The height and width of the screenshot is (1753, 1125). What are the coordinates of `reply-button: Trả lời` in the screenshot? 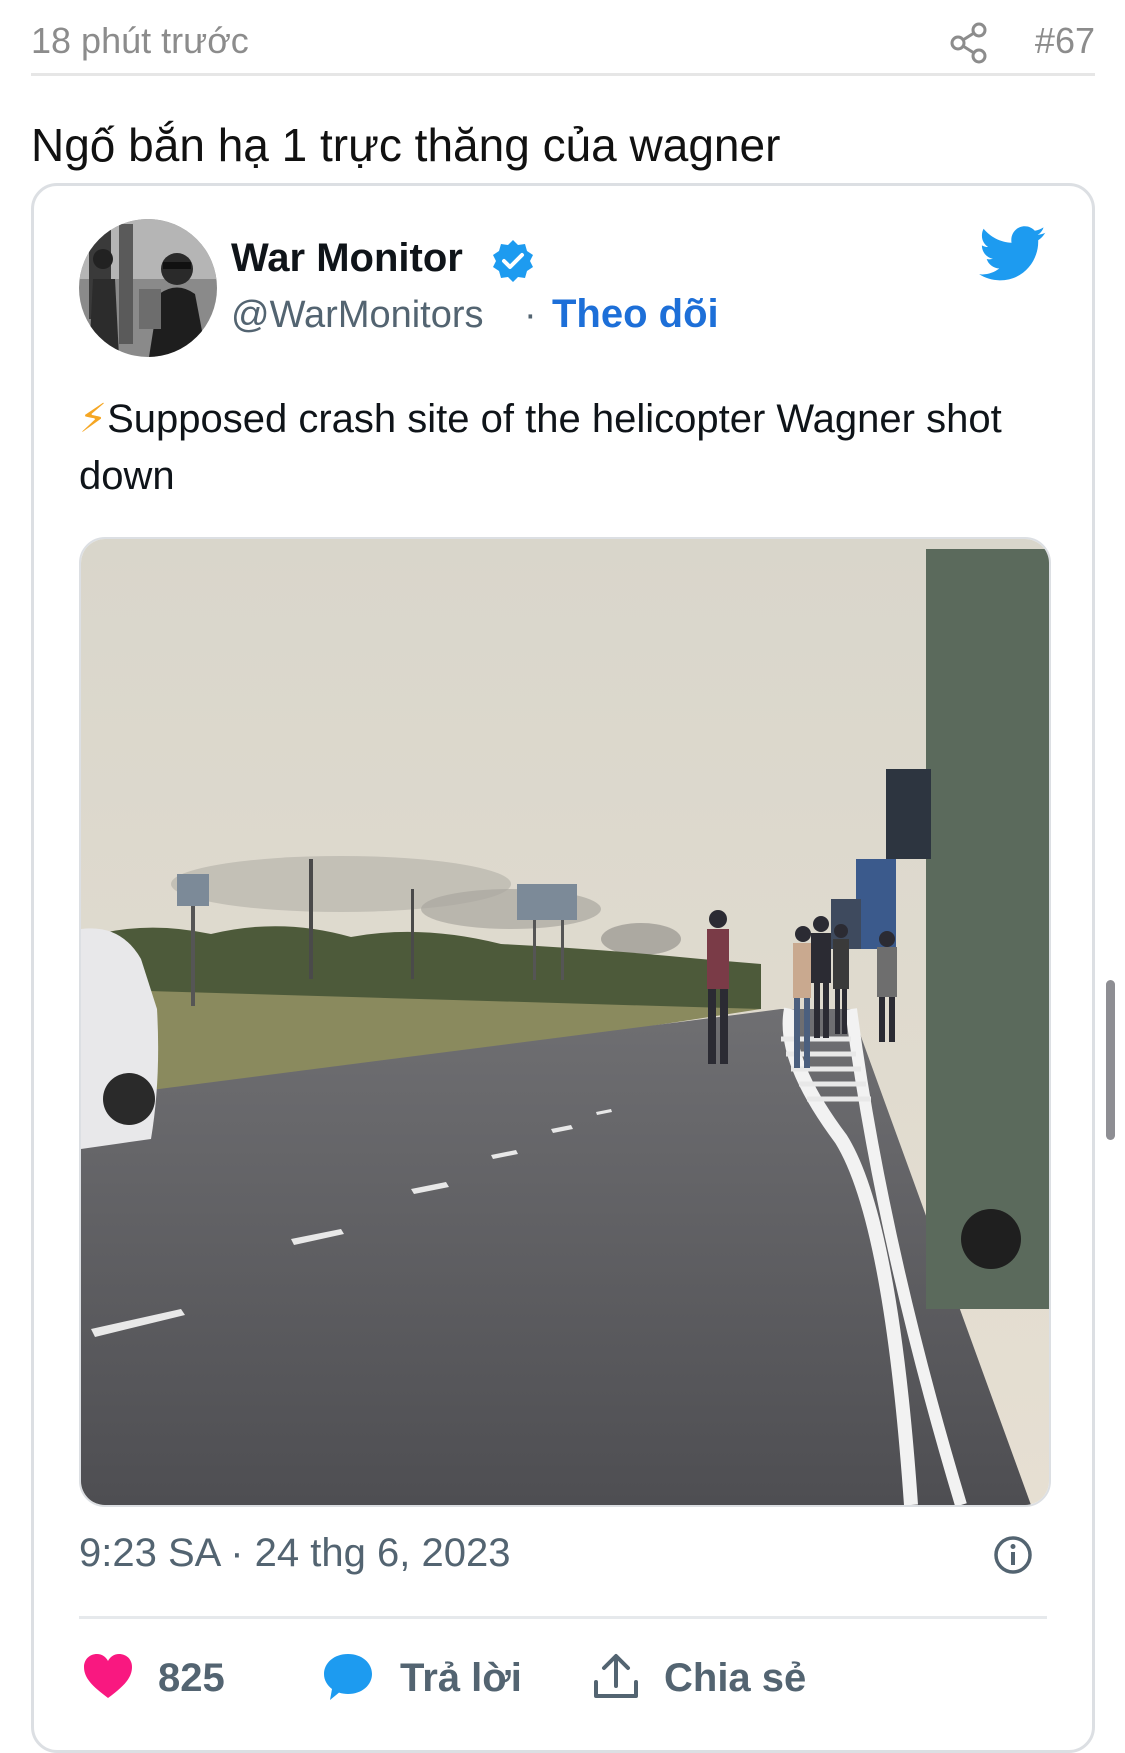 It's located at (447, 1678).